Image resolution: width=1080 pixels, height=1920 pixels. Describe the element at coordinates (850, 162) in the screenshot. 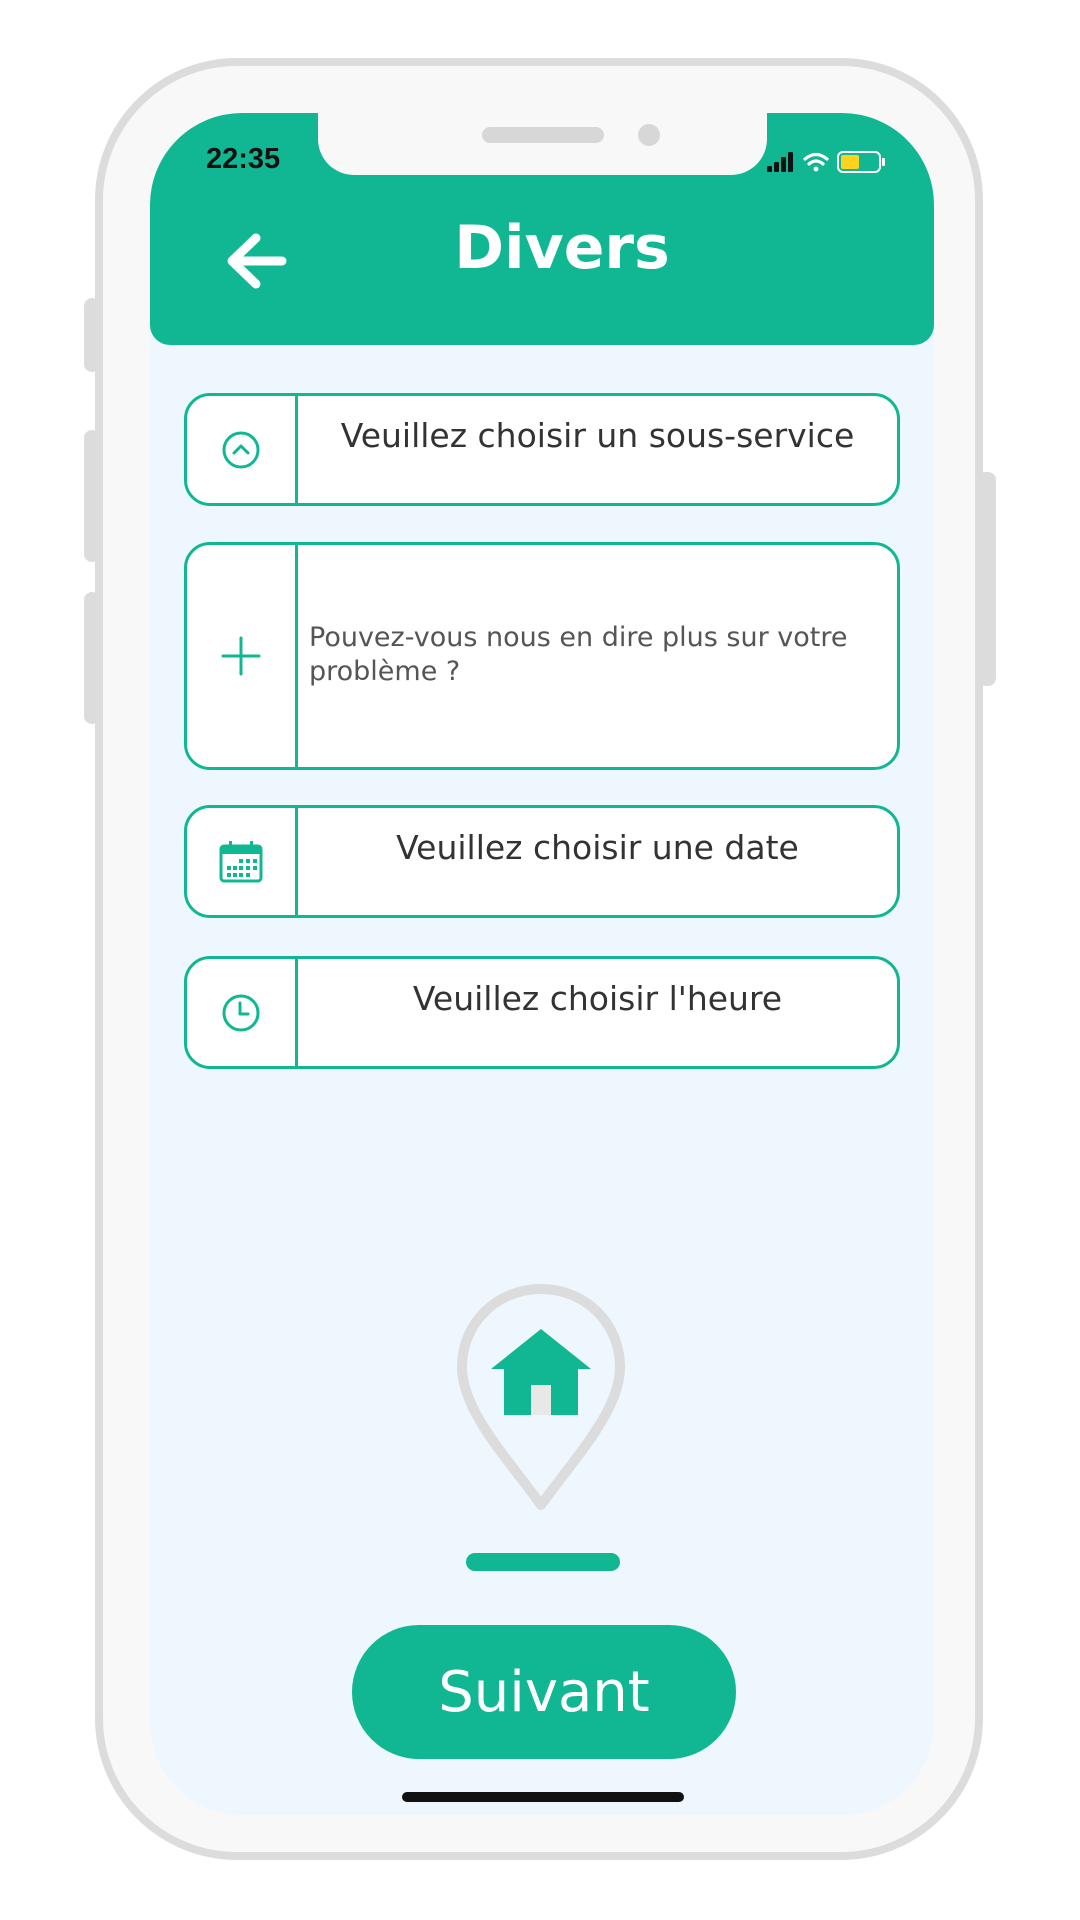

I see `battery-level` at that location.